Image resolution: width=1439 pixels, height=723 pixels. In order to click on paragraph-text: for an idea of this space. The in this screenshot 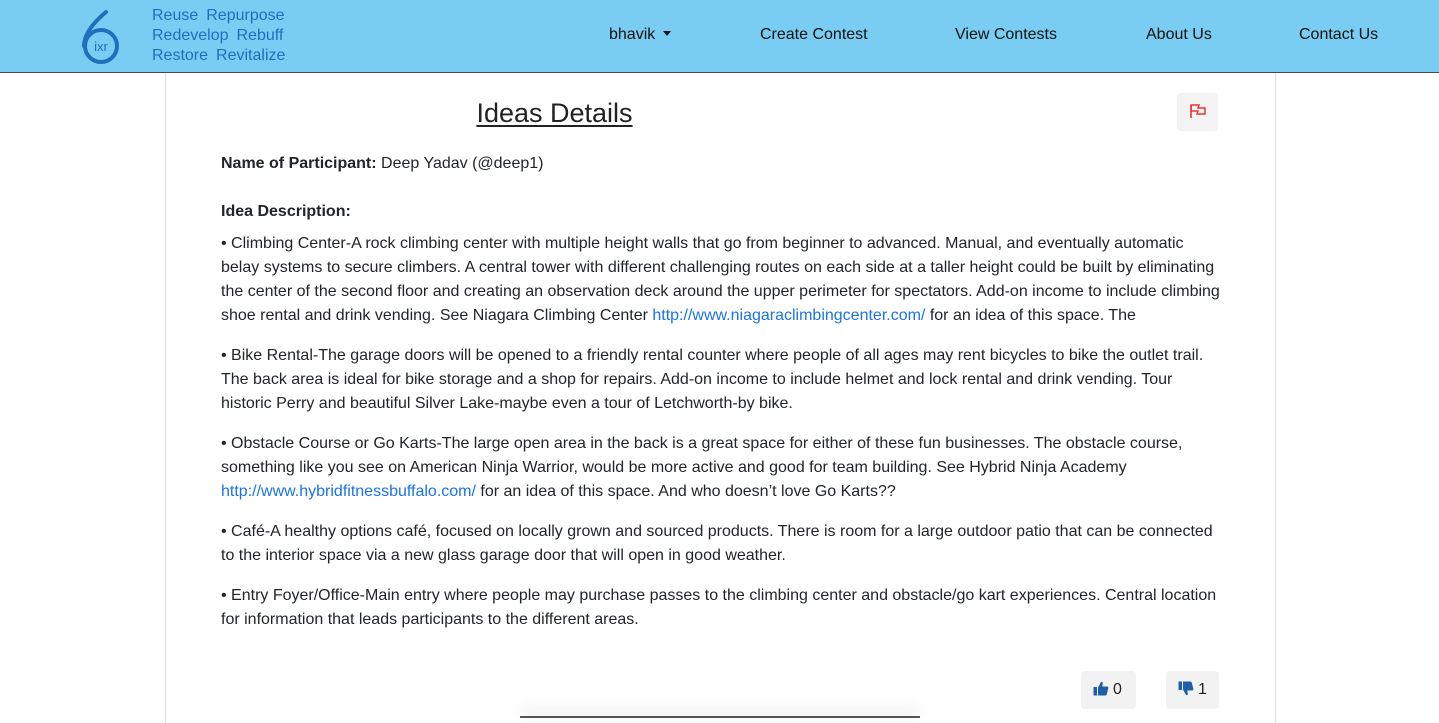, I will do `click(1030, 315)`.